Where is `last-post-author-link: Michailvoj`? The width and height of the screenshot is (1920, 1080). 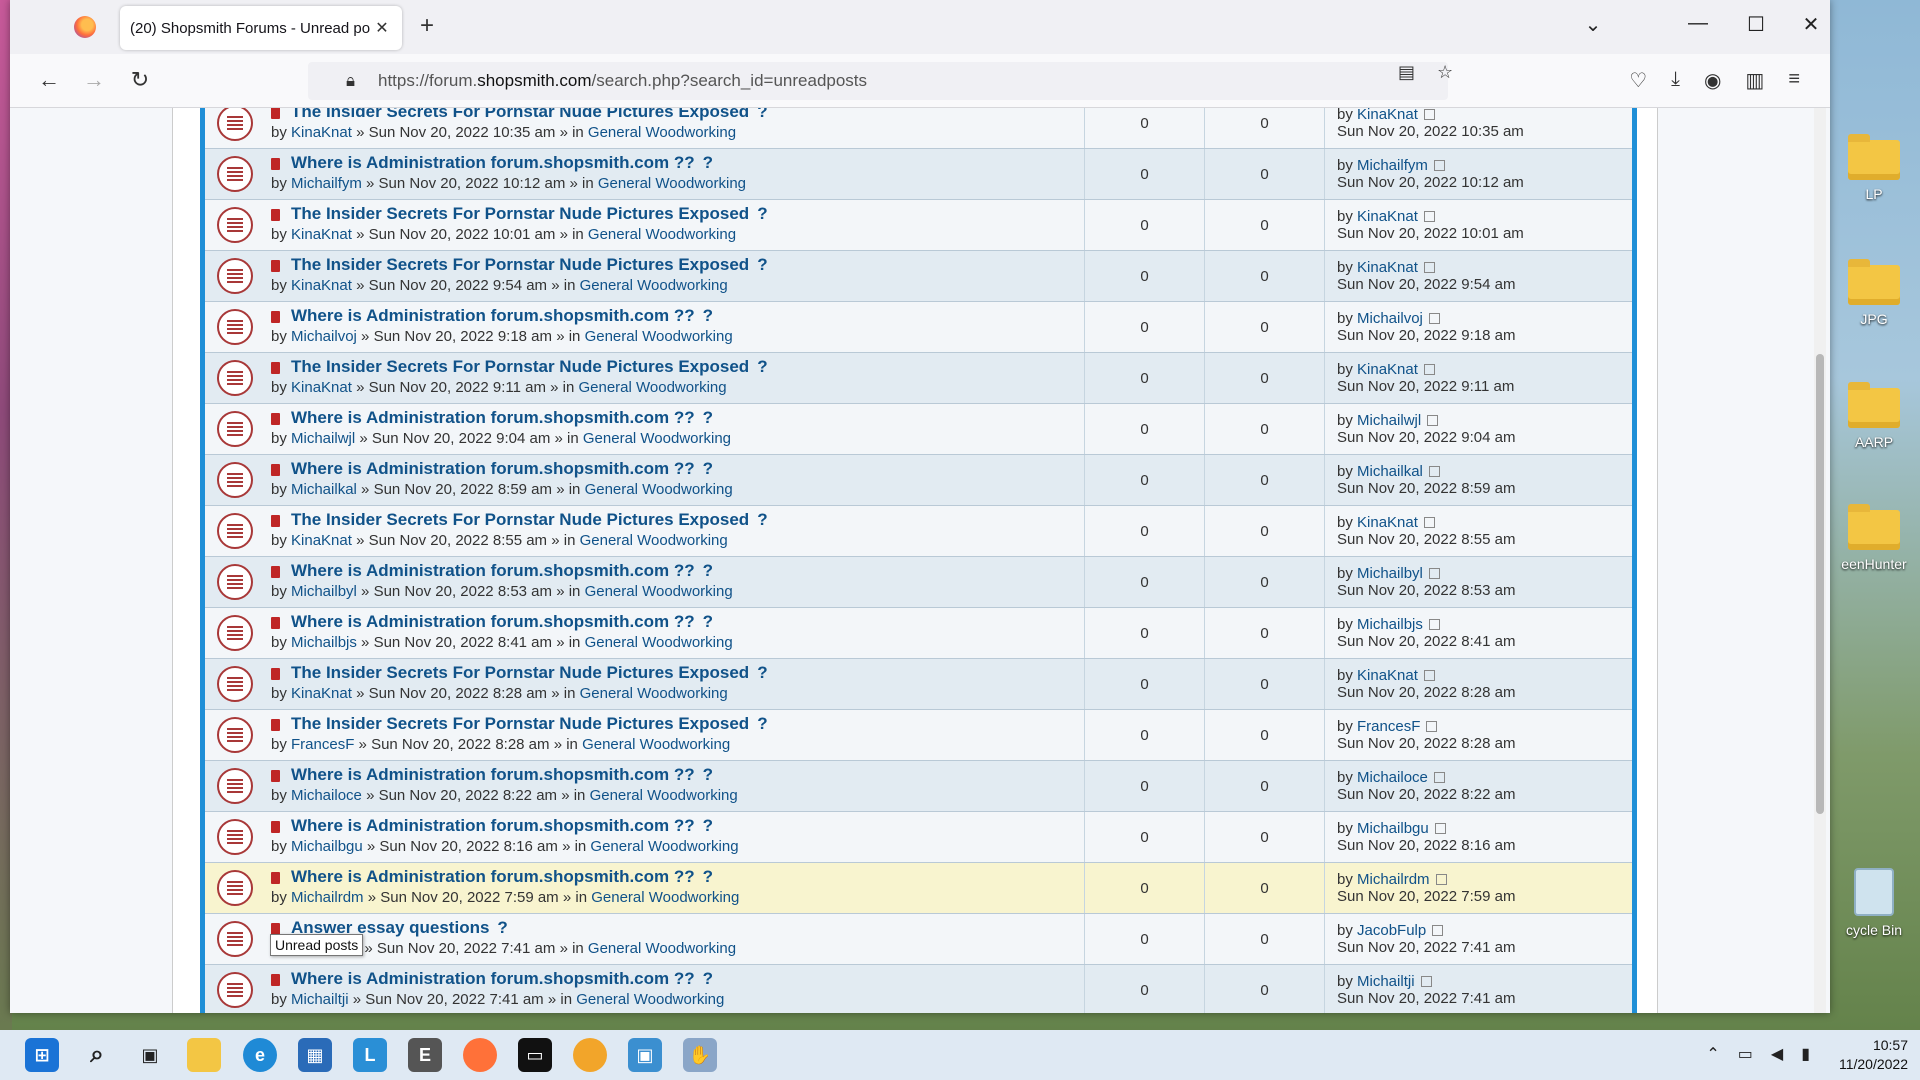 last-post-author-link: Michailvoj is located at coordinates (1390, 318).